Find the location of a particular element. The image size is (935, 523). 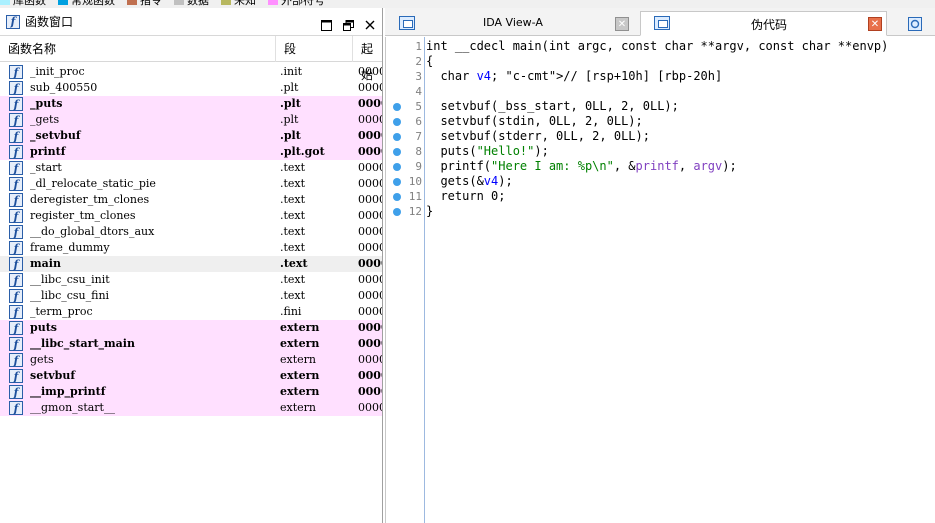

maximize-icon is located at coordinates (326, 25).